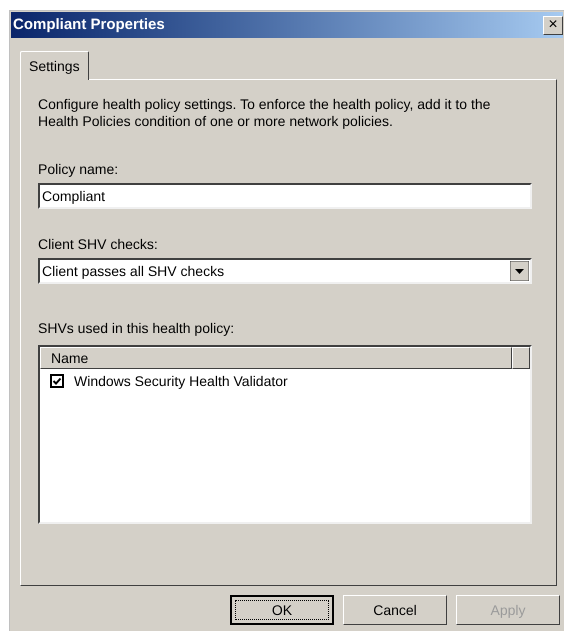 This screenshot has width=564, height=631. What do you see at coordinates (181, 381) in the screenshot?
I see `list-item-text: Windows Security Health Validator` at bounding box center [181, 381].